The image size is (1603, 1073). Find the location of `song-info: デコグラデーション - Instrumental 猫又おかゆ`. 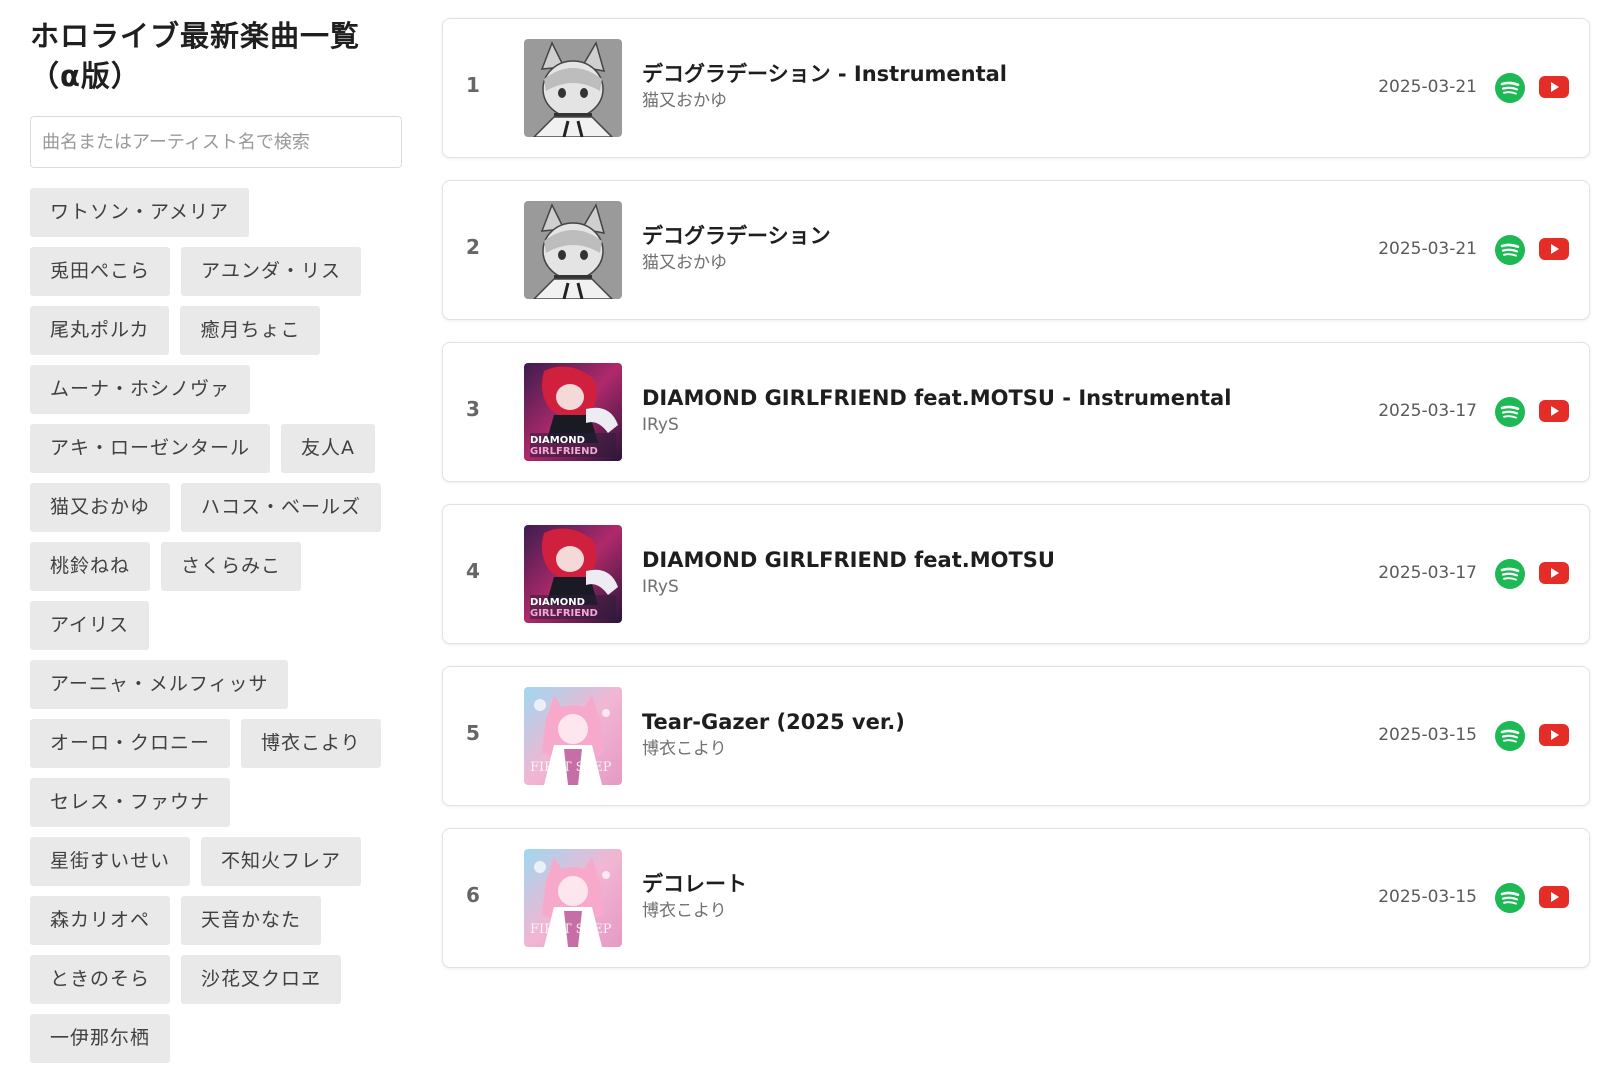

song-info: デコグラデーション - Instrumental 猫又おかゆ is located at coordinates (1042, 86).